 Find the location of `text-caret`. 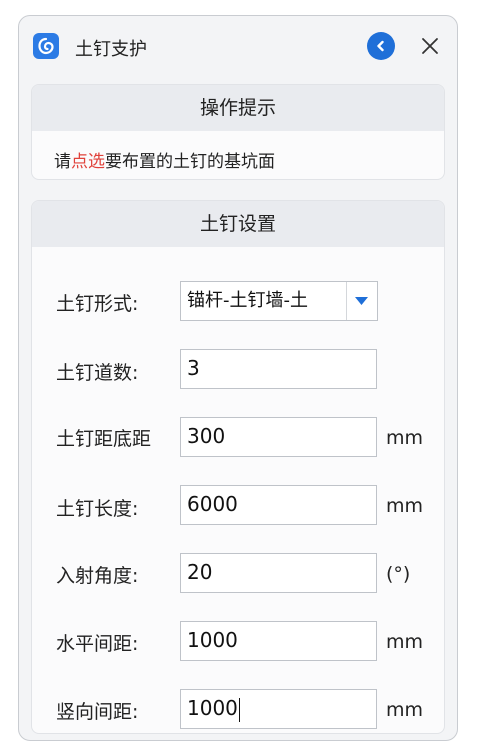

text-caret is located at coordinates (239, 709).